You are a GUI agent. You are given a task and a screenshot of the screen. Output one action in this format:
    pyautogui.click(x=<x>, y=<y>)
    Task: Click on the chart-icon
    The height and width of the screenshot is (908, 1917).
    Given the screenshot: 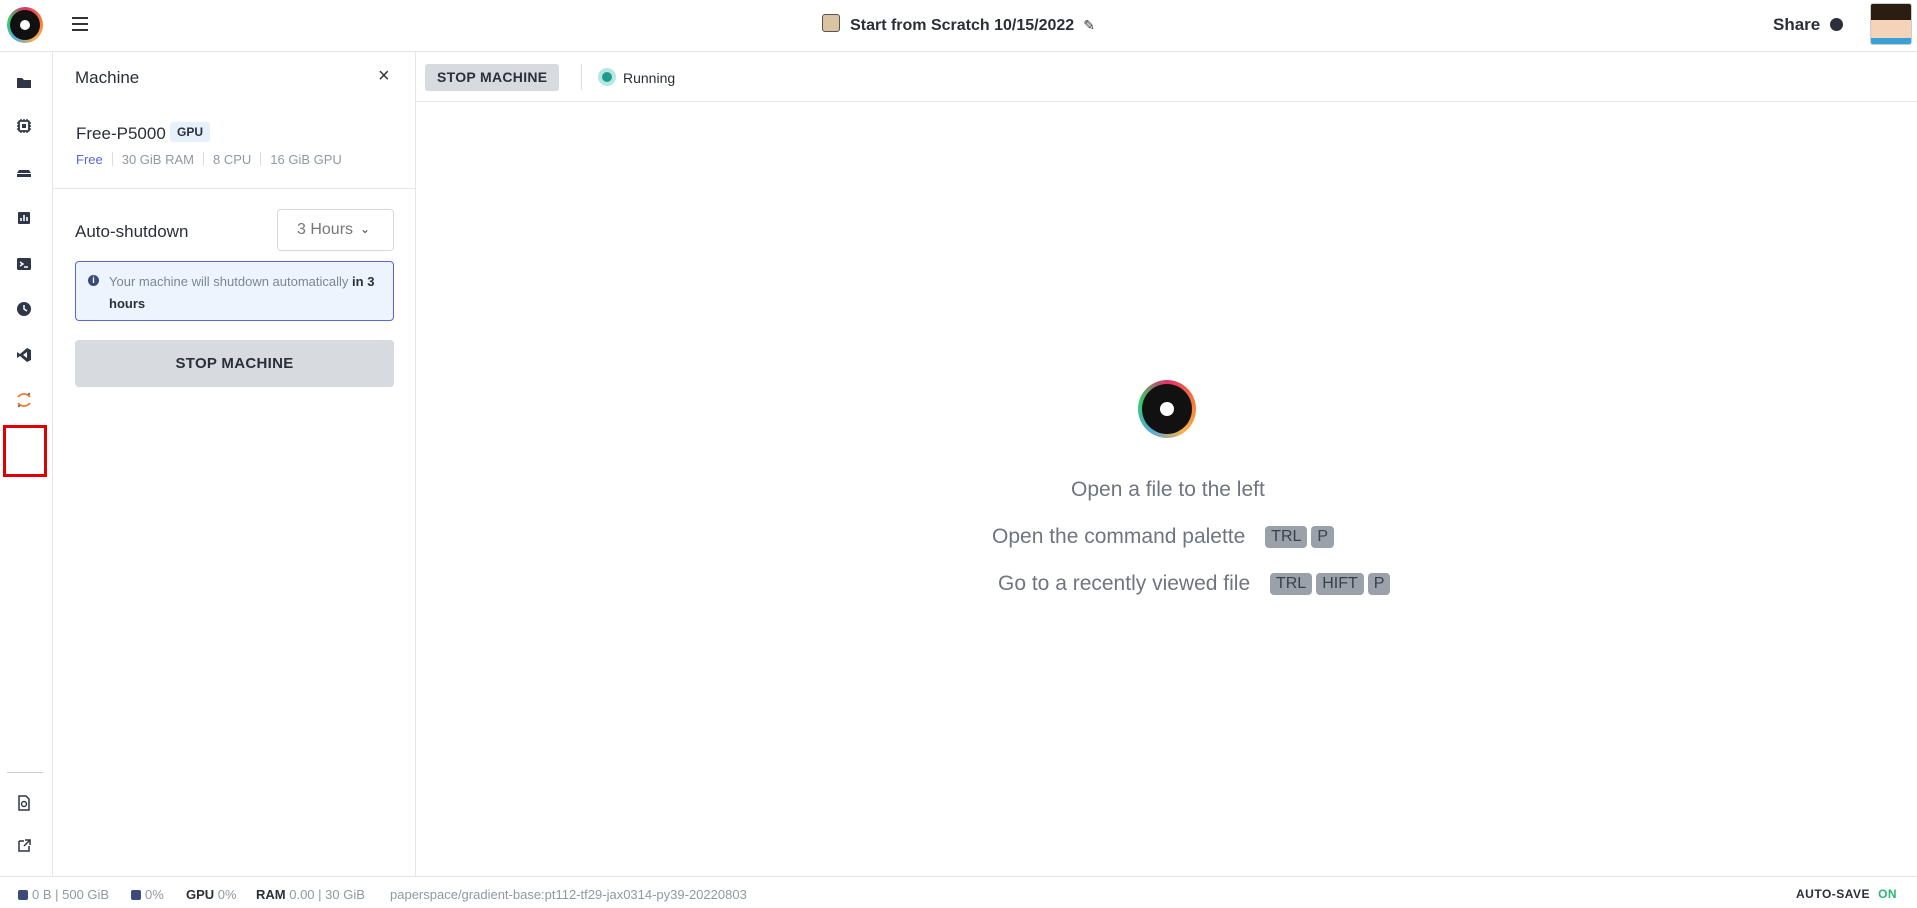 What is the action you would take?
    pyautogui.click(x=24, y=218)
    